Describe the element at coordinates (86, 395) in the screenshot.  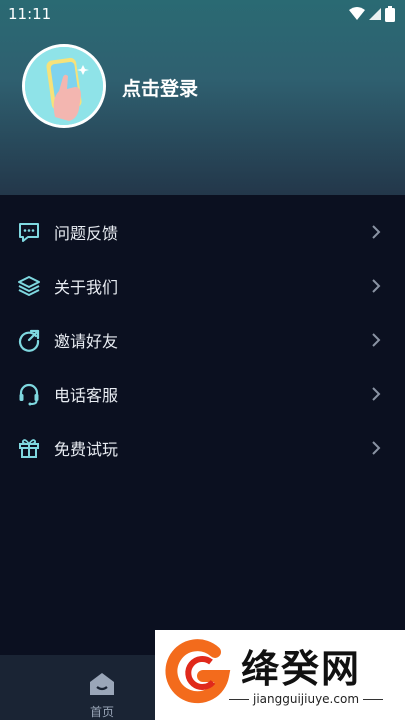
I see `menu-item-label: 电话客服` at that location.